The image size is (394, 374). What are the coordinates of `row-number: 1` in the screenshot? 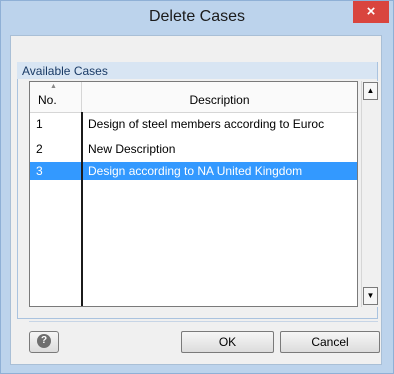 It's located at (39, 124).